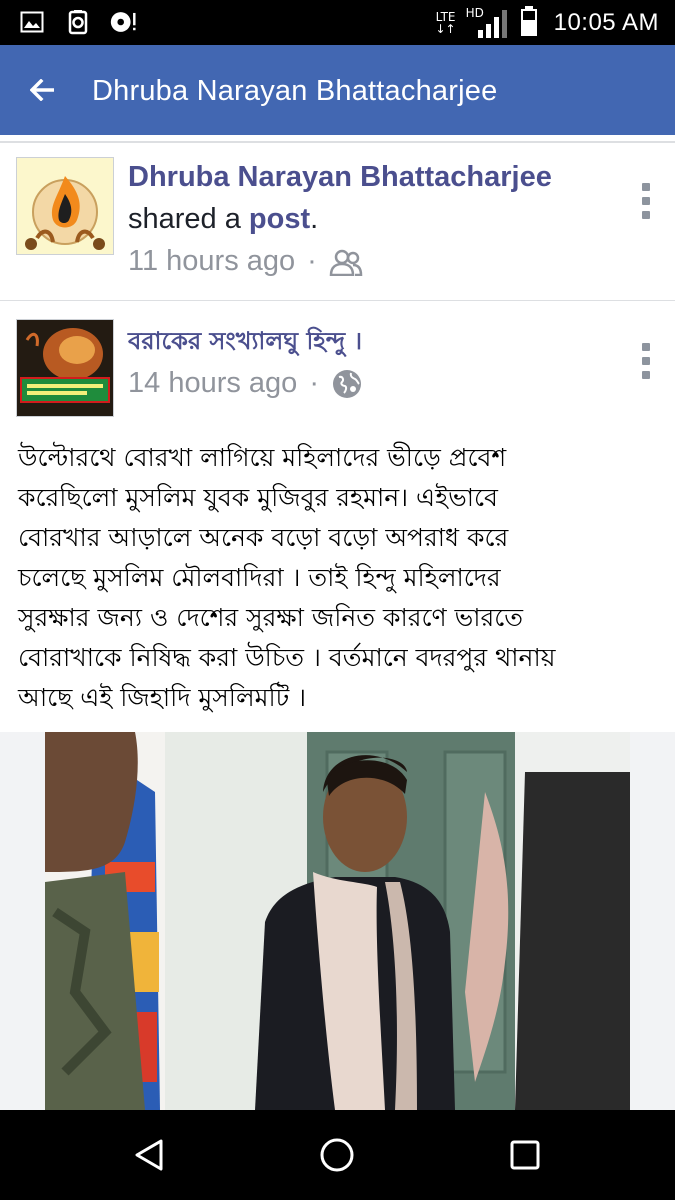 The image size is (675, 1200). Describe the element at coordinates (212, 383) in the screenshot. I see `post-timestamp: 14 hours ago` at that location.